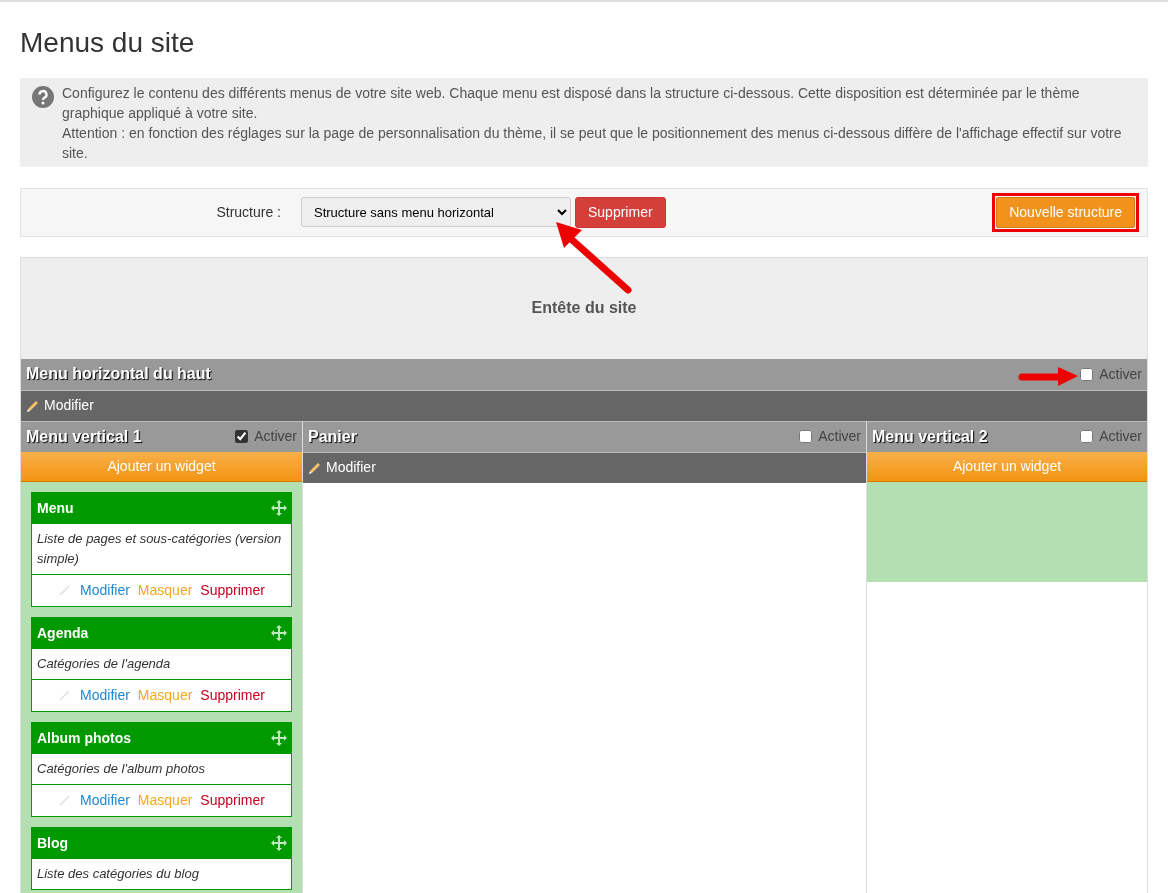  I want to click on delete-button: Supprimer, so click(620, 212).